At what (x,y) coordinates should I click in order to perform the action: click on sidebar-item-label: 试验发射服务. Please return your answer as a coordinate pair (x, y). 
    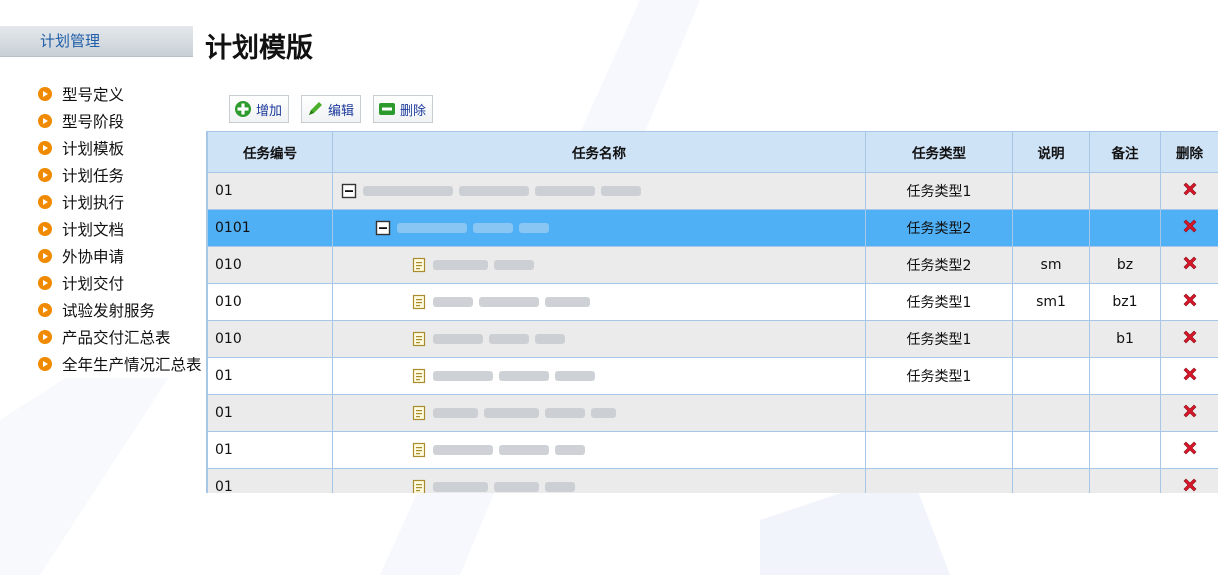
    Looking at the image, I should click on (109, 310).